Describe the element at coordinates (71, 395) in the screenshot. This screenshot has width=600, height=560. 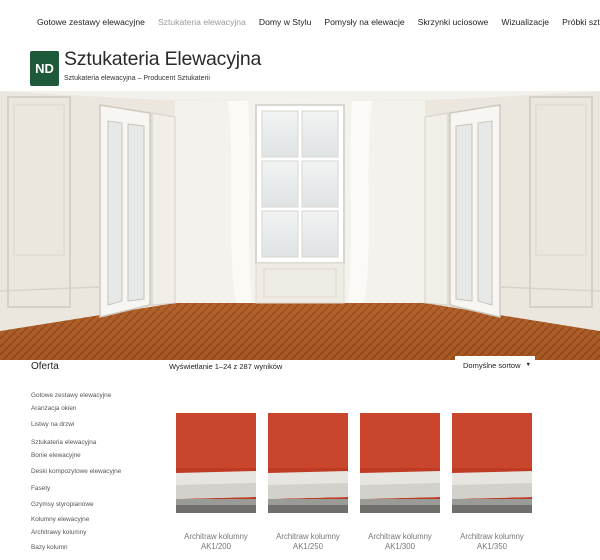
I see `category-gotowe-zestawy: Gotowe zestawy elewacyjne` at that location.